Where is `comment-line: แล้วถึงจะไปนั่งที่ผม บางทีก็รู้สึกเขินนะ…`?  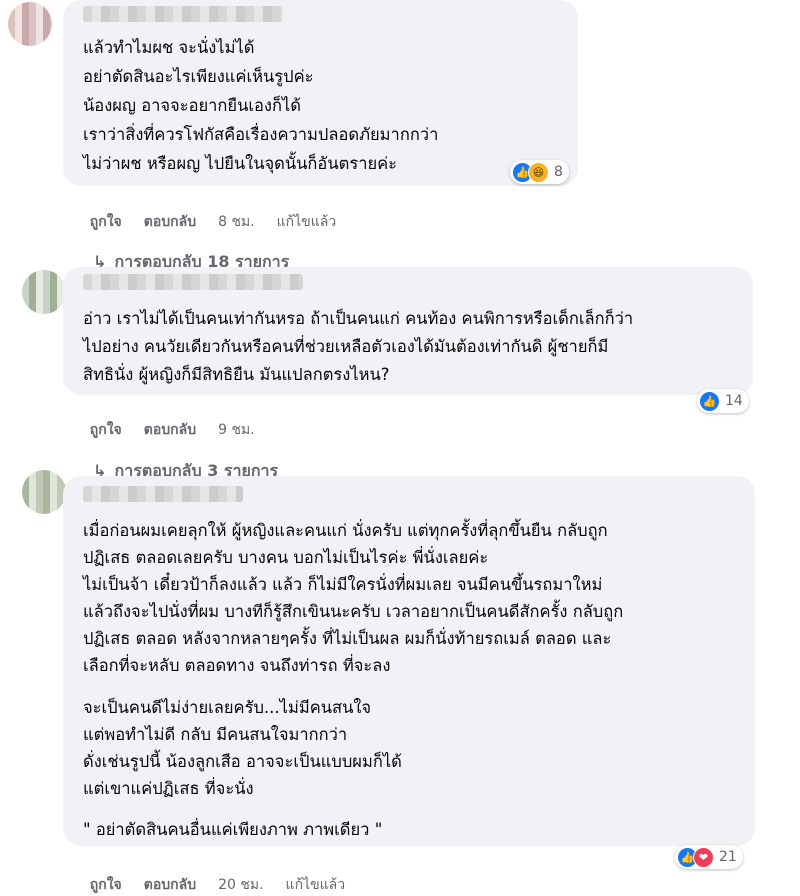 comment-line: แล้วถึงจะไปนั่งที่ผม บางทีก็รู้สึกเขินนะ… is located at coordinates (353, 611).